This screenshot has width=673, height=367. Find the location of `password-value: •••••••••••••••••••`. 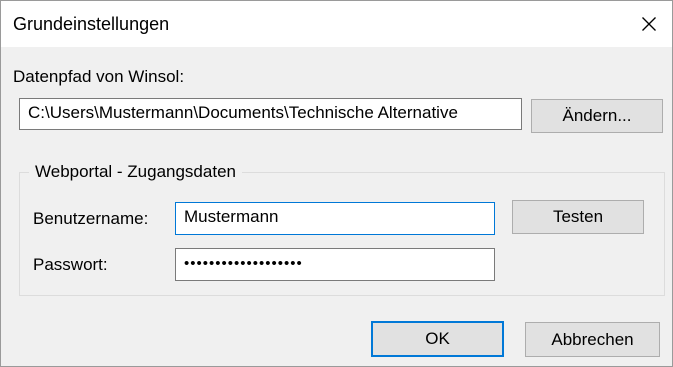

password-value: ••••••••••••••••••• is located at coordinates (243, 263).